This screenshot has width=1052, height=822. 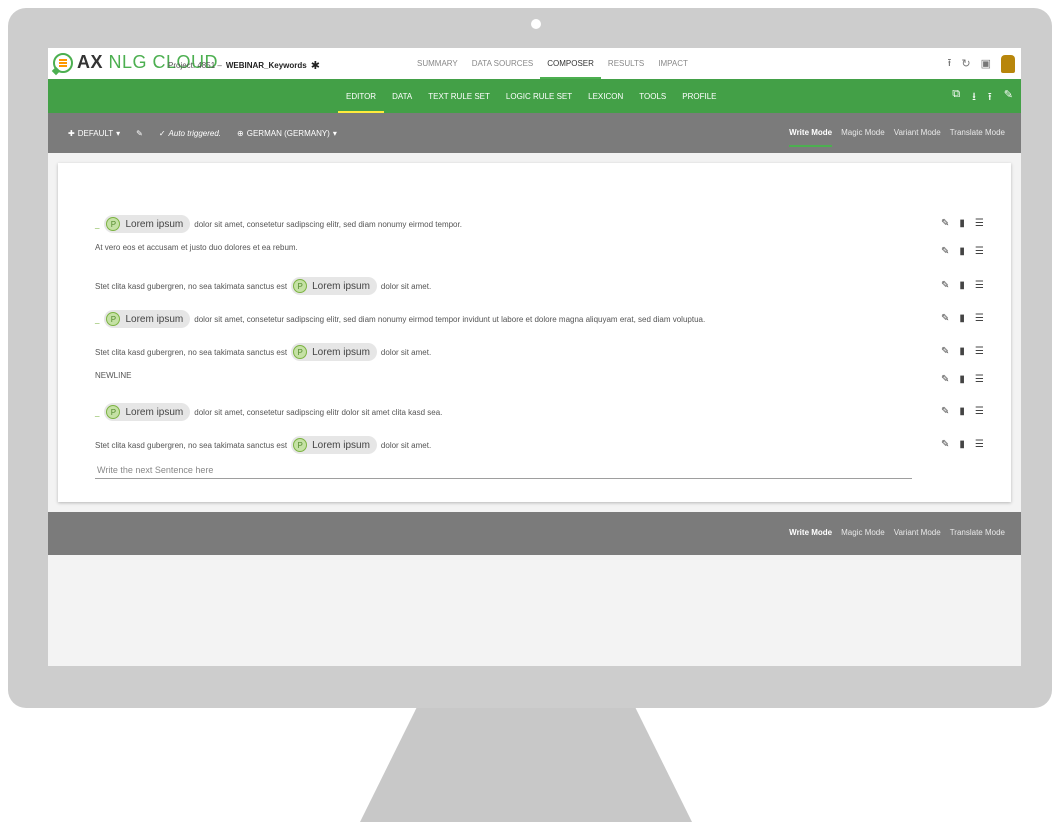 What do you see at coordinates (287, 133) in the screenshot?
I see `language-dropdown: ⊕ GERMAN (GERMANY) ▾` at bounding box center [287, 133].